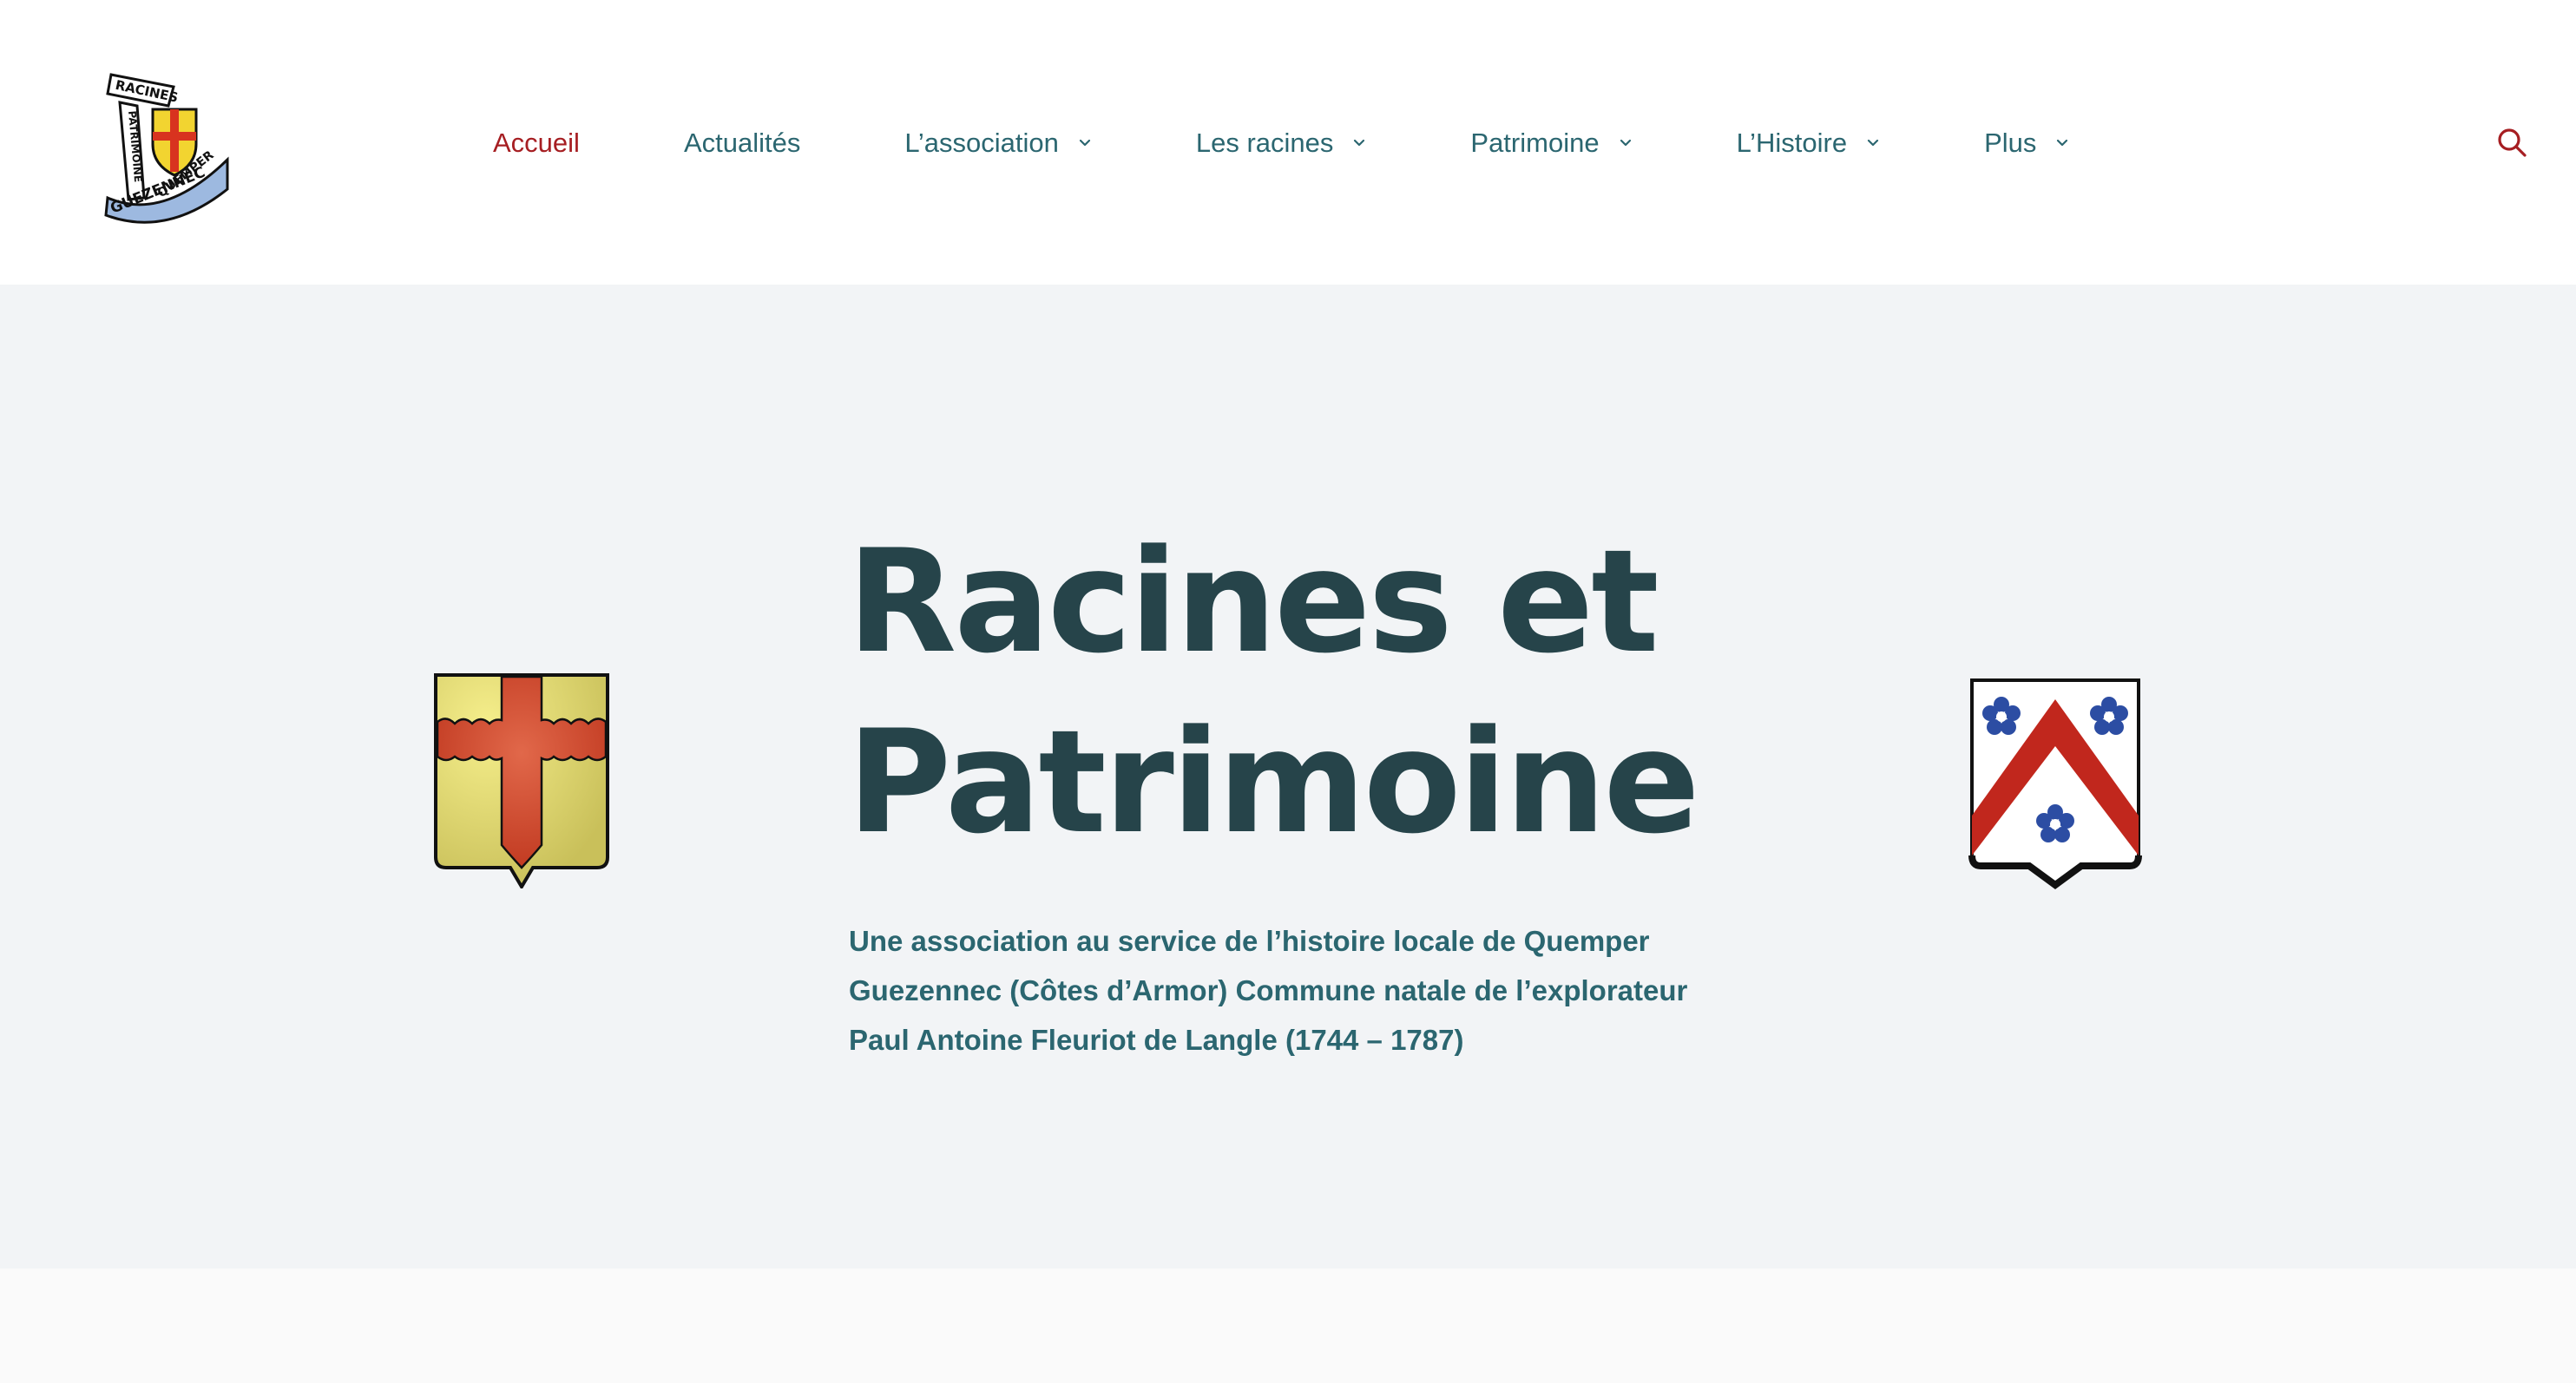  Describe the element at coordinates (1253, 602) in the screenshot. I see `hero-title-line1: Racines et` at that location.